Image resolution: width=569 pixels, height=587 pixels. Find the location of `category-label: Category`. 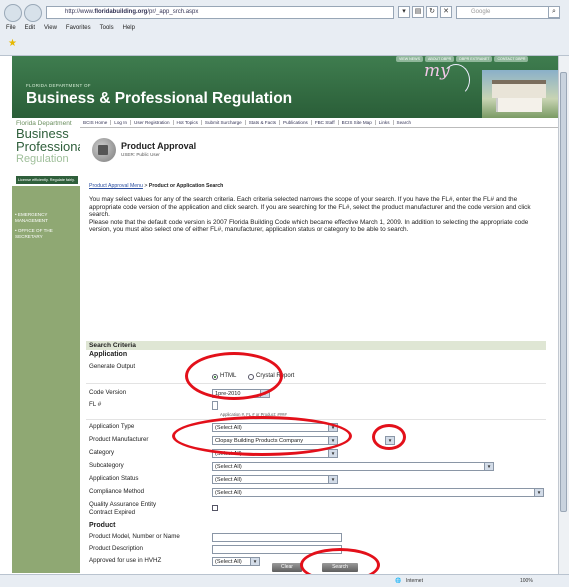

category-label: Category is located at coordinates (102, 452).